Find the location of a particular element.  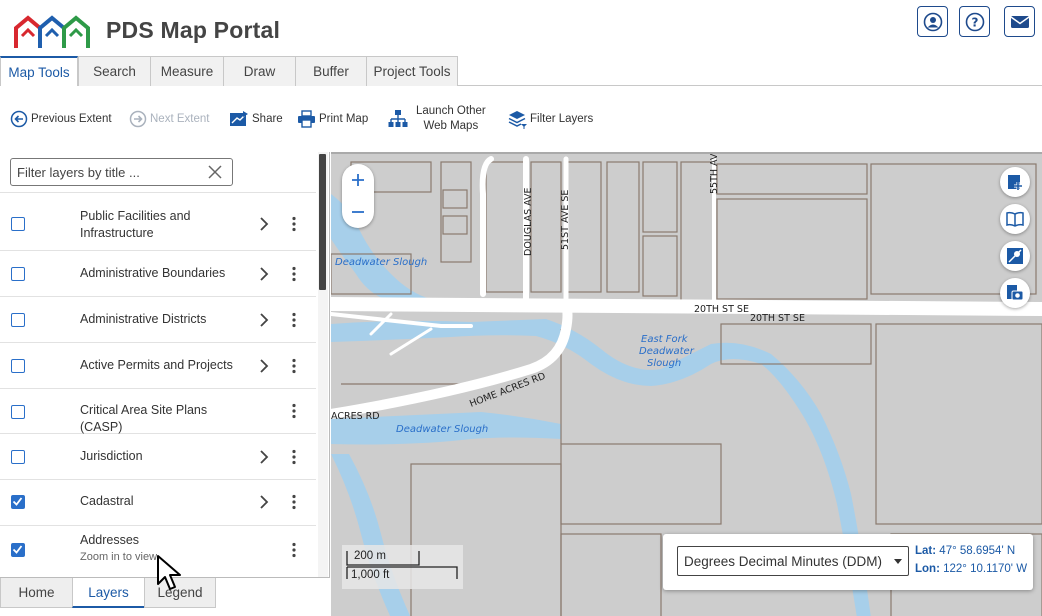

water-label-deadwater-1: Deadwater Slough is located at coordinates (381, 262).